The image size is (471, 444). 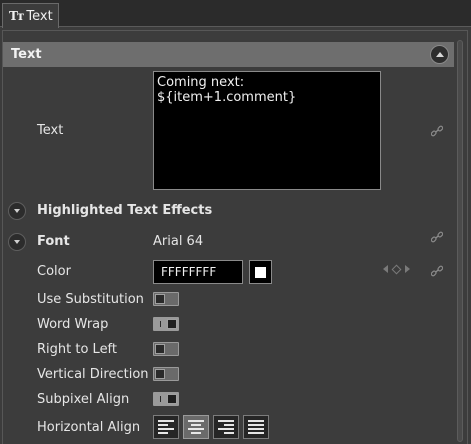 I want to click on expand-highlighted-button, so click(x=17, y=211).